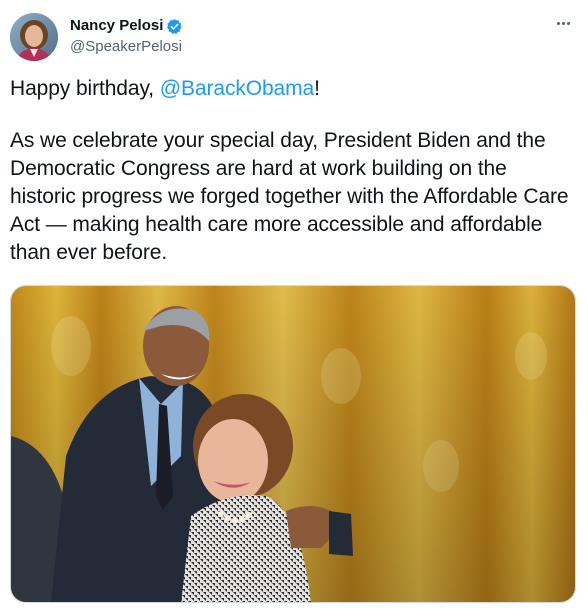  I want to click on display-name: Nancy Pelosi, so click(116, 26).